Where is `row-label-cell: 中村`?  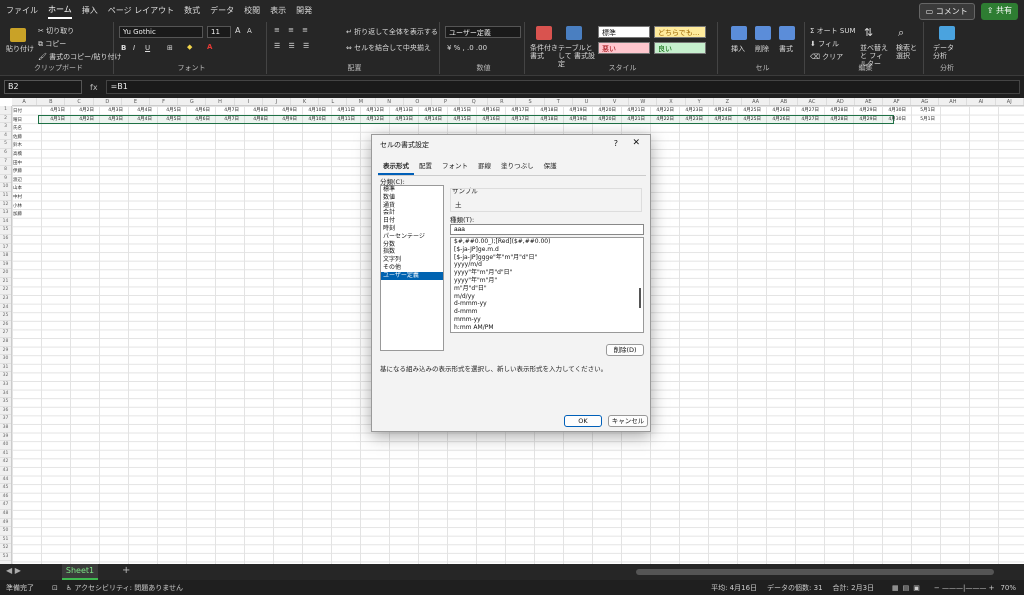
row-label-cell: 中村 is located at coordinates (17, 197).